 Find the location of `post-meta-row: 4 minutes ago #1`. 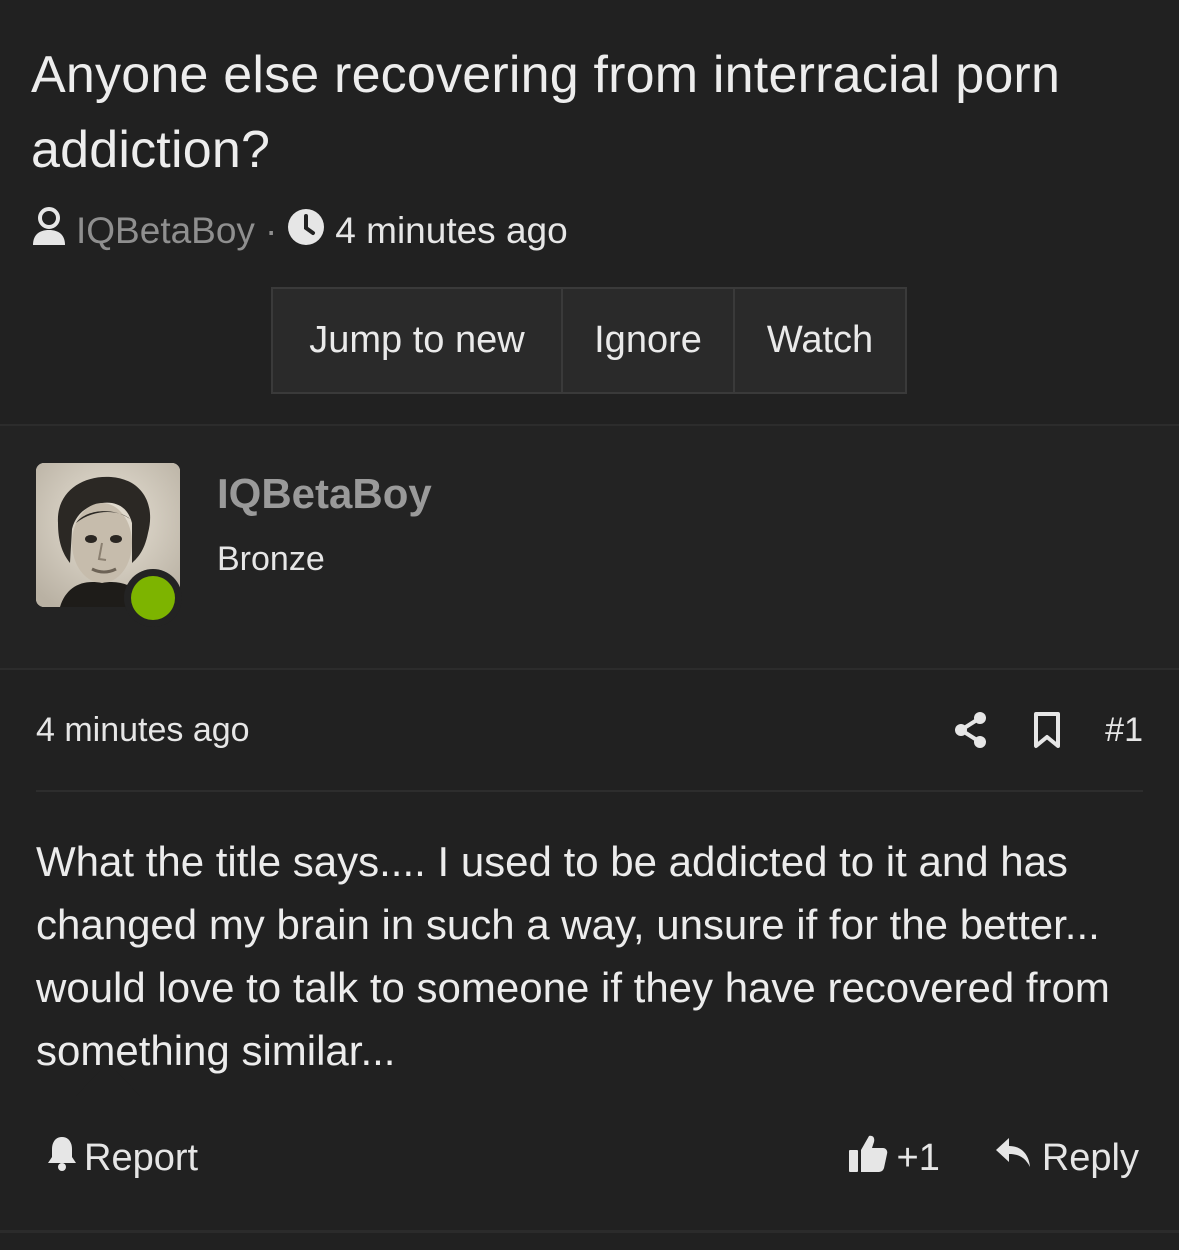

post-meta-row: 4 minutes ago #1 is located at coordinates (589, 730).